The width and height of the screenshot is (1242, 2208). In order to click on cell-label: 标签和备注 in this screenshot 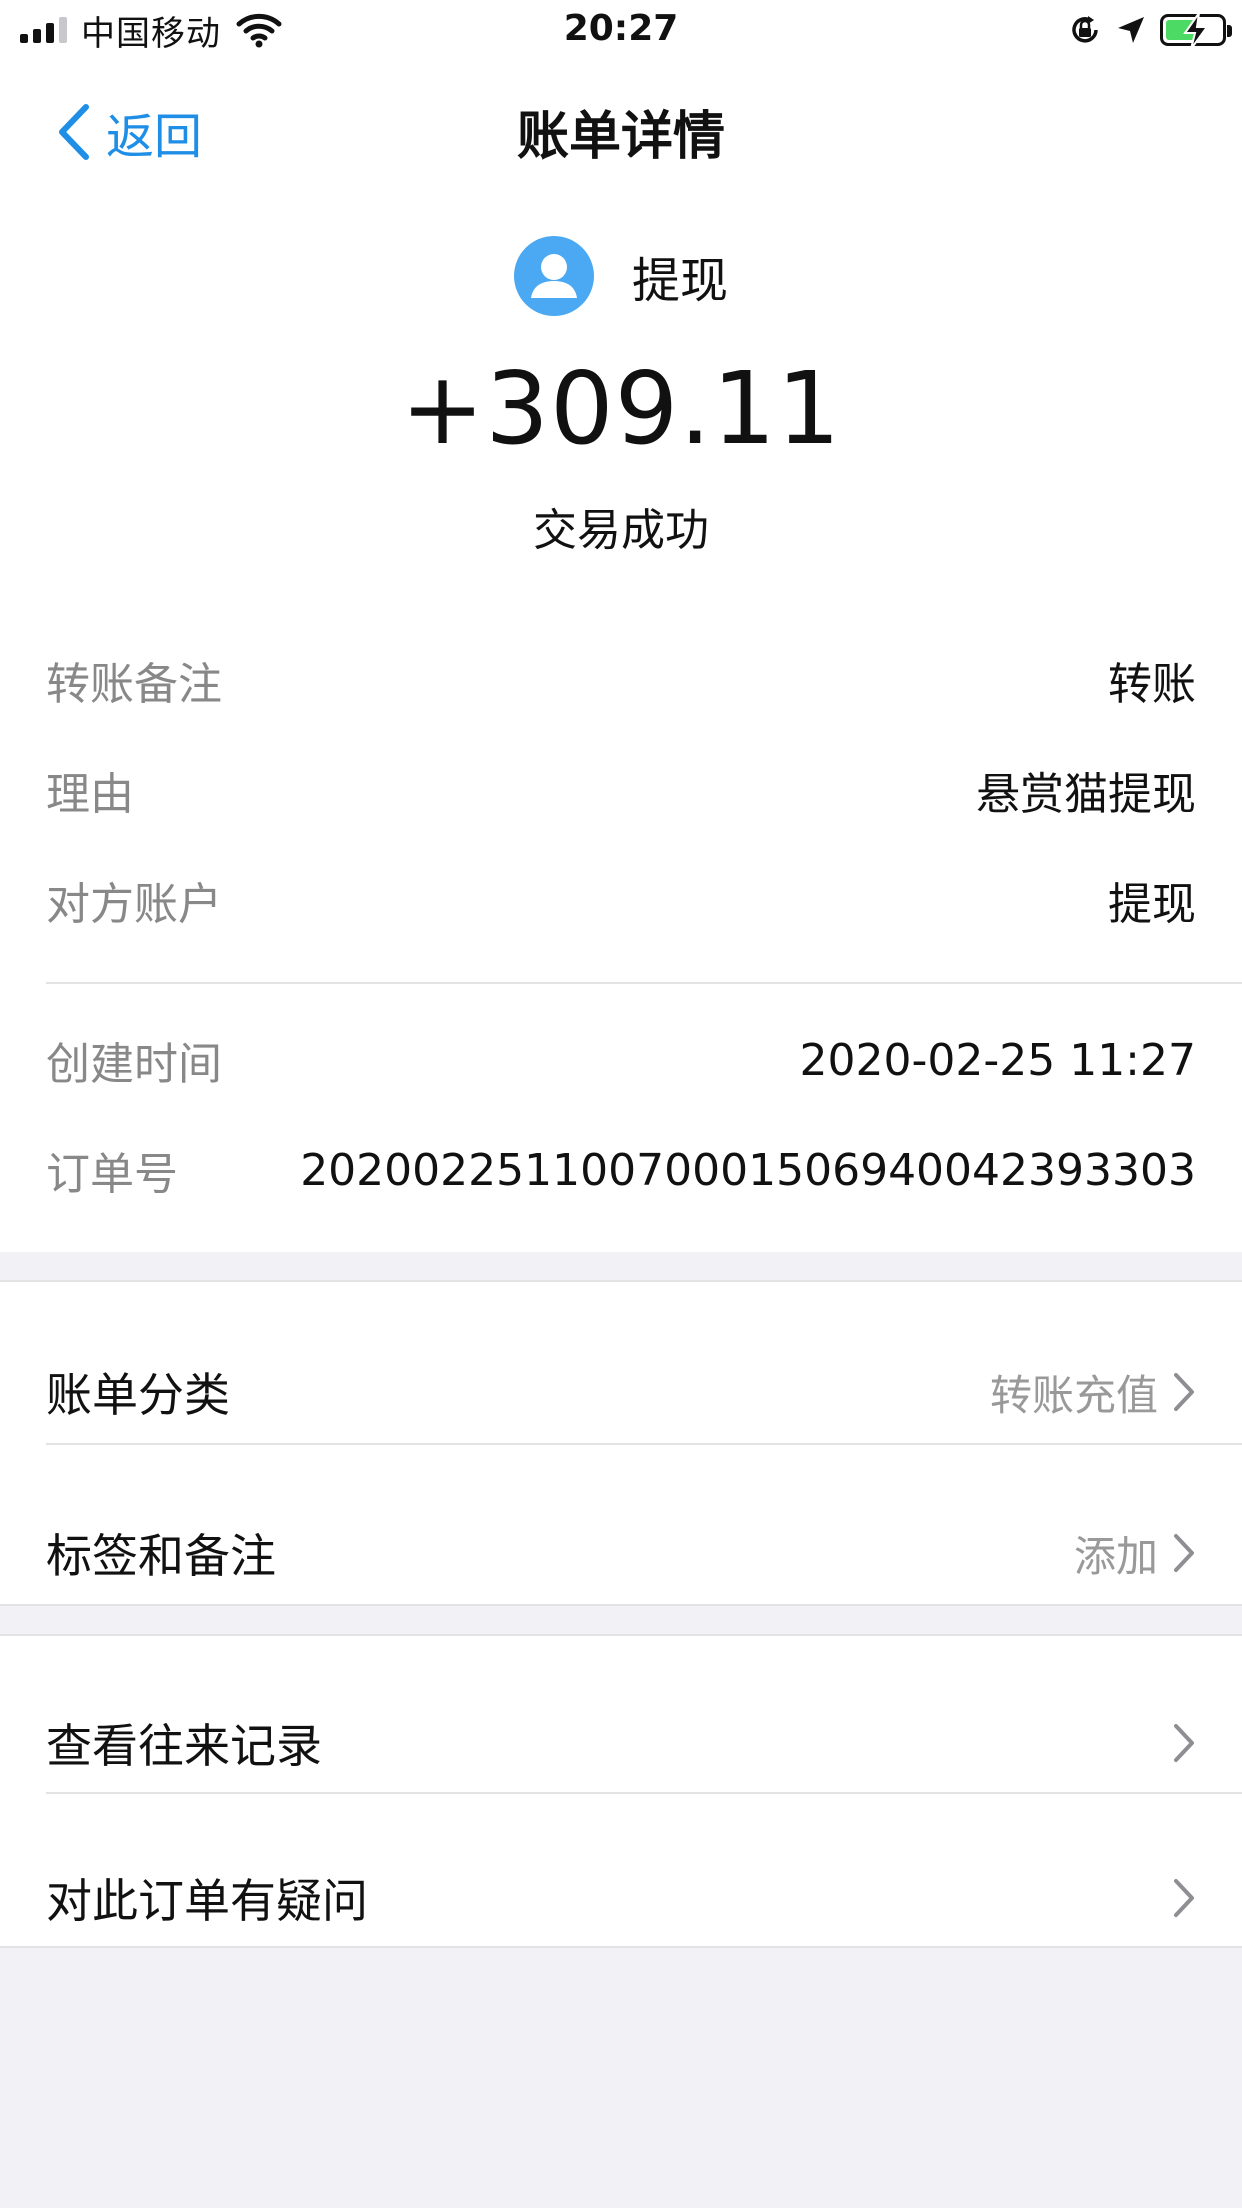, I will do `click(161, 1556)`.